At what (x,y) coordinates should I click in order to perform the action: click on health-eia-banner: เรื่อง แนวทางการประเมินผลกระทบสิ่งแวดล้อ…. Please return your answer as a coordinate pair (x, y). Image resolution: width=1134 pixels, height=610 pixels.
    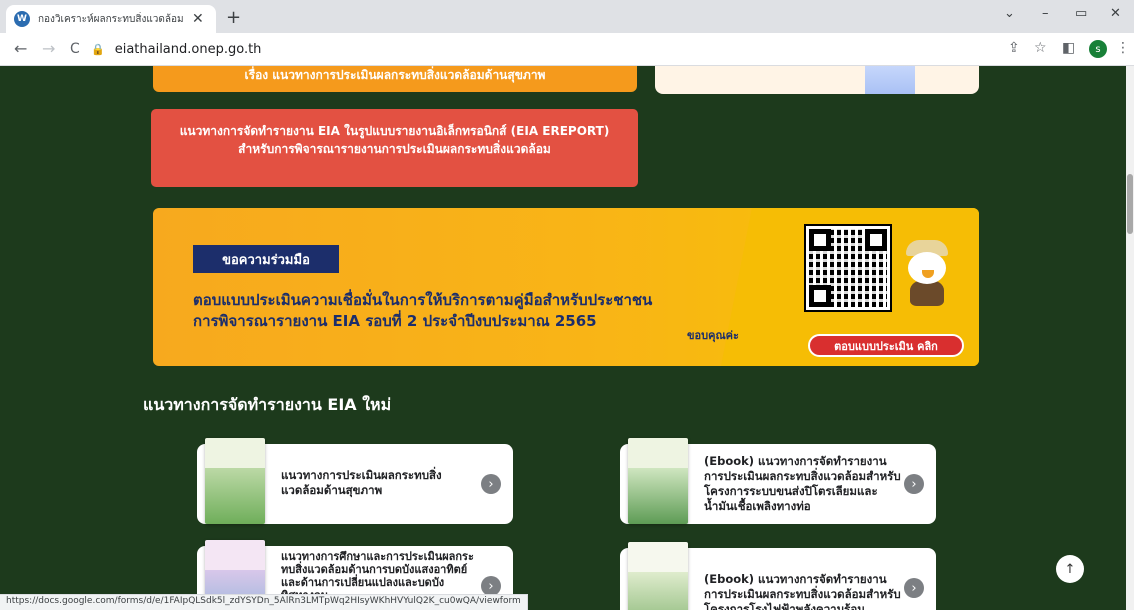
    Looking at the image, I should click on (395, 79).